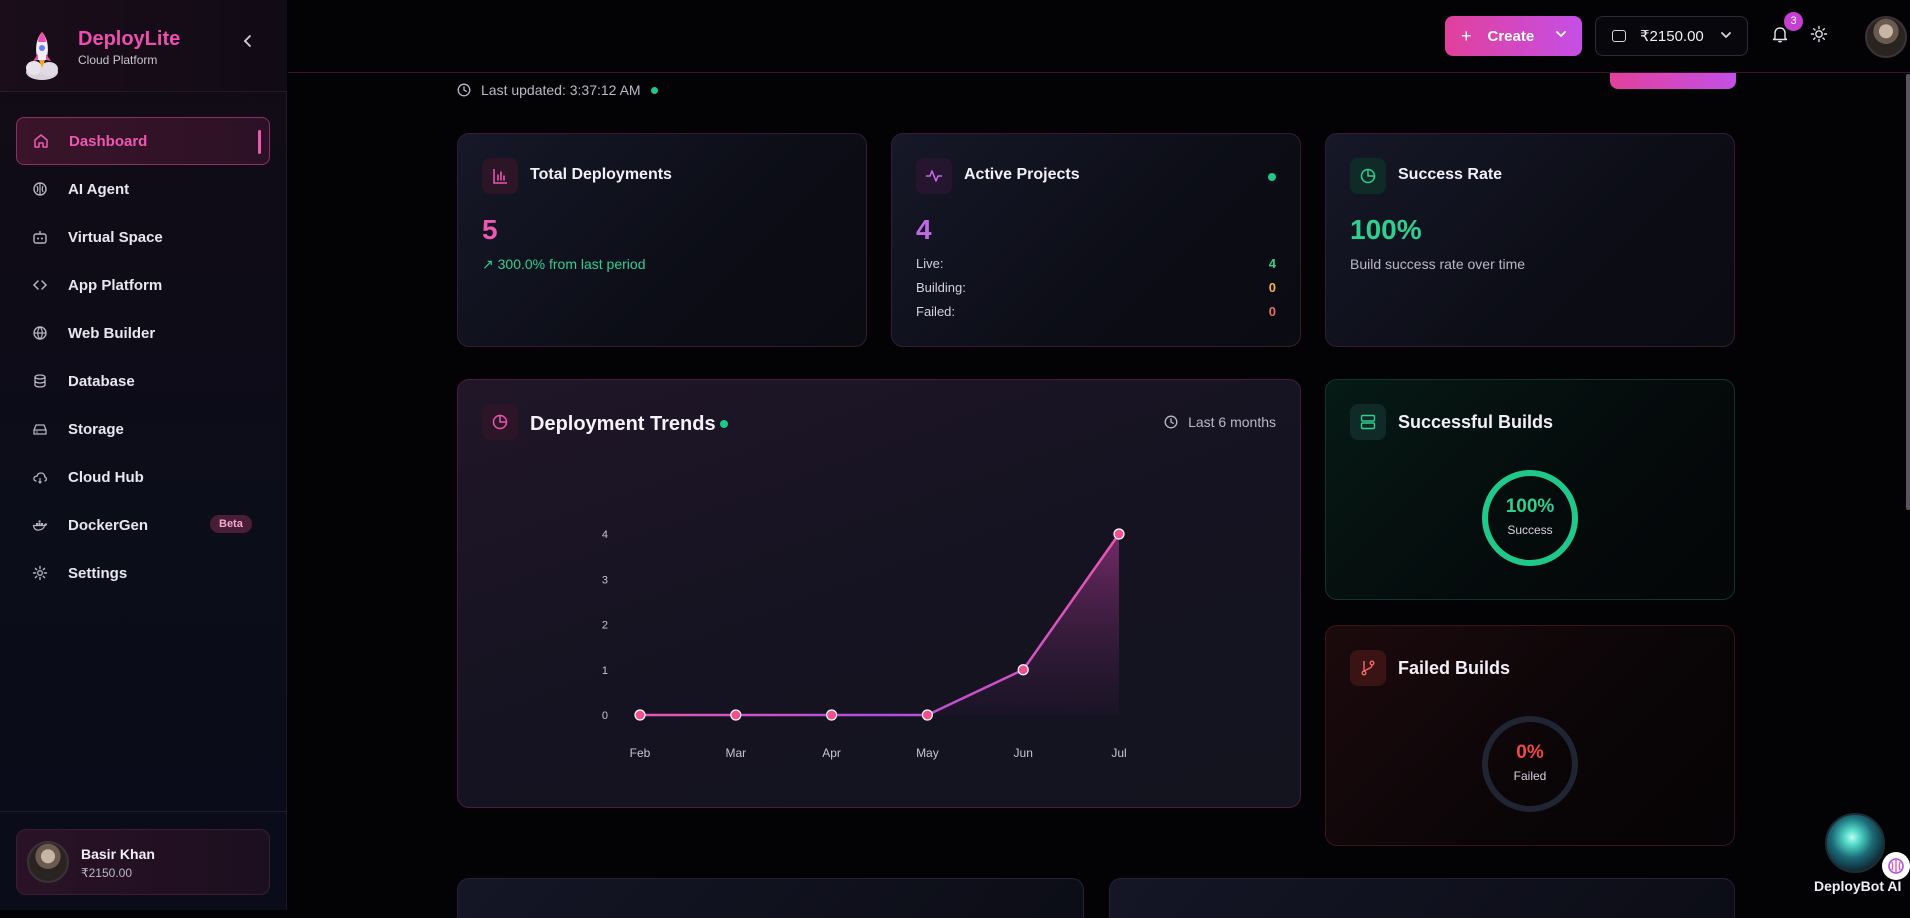  I want to click on sidebar-item-label: App Platform, so click(115, 285).